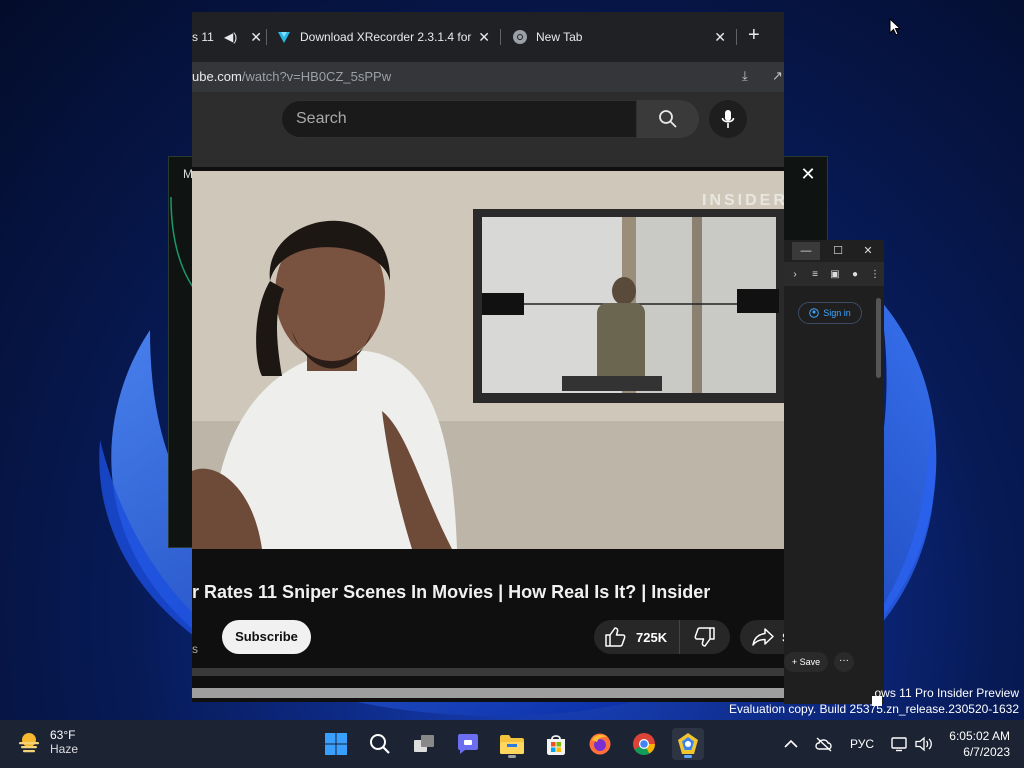  I want to click on search-icon, so click(668, 119).